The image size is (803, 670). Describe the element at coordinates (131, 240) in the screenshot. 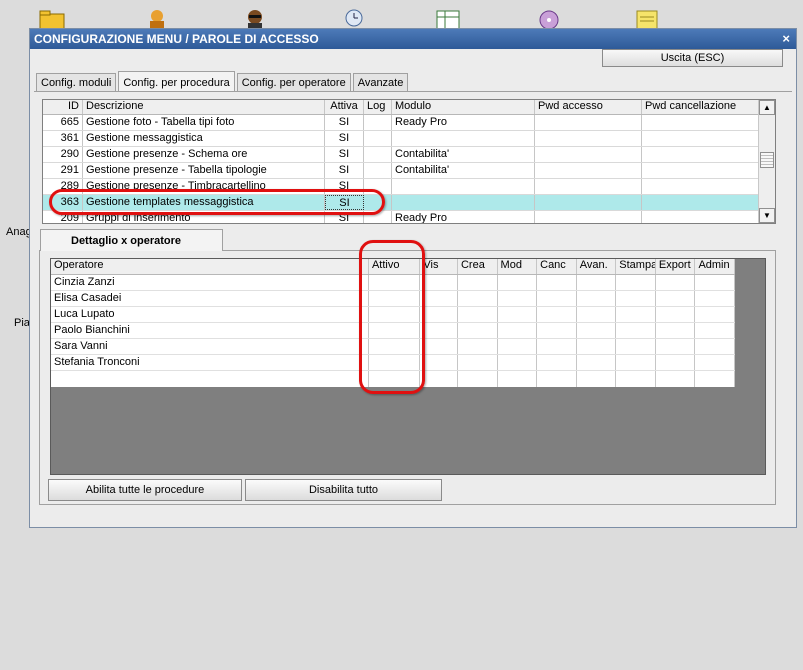

I see `tab-dettaglio-operatore: Dettaglio x operatore` at that location.